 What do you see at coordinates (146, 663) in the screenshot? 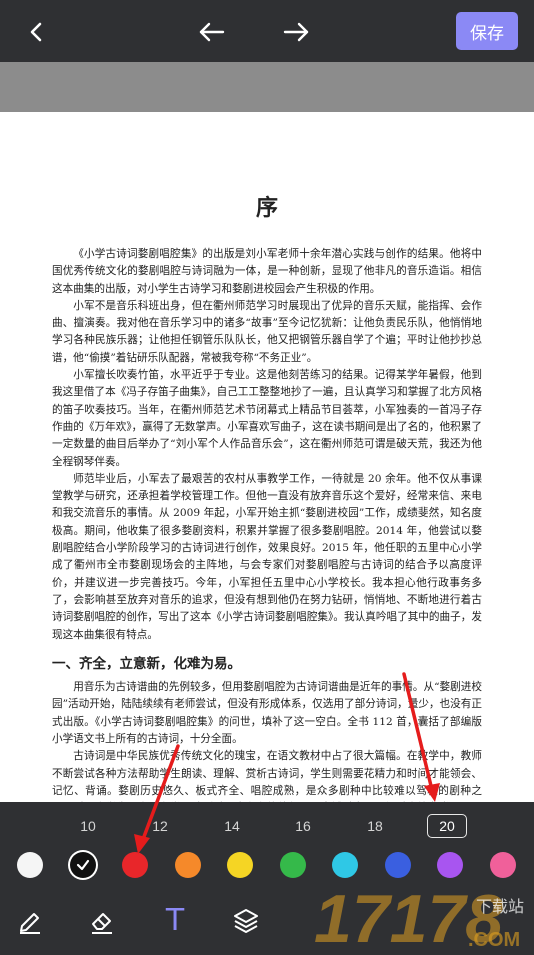
I see `section-heading: 一、齐全，立意新，化难为易。` at bounding box center [146, 663].